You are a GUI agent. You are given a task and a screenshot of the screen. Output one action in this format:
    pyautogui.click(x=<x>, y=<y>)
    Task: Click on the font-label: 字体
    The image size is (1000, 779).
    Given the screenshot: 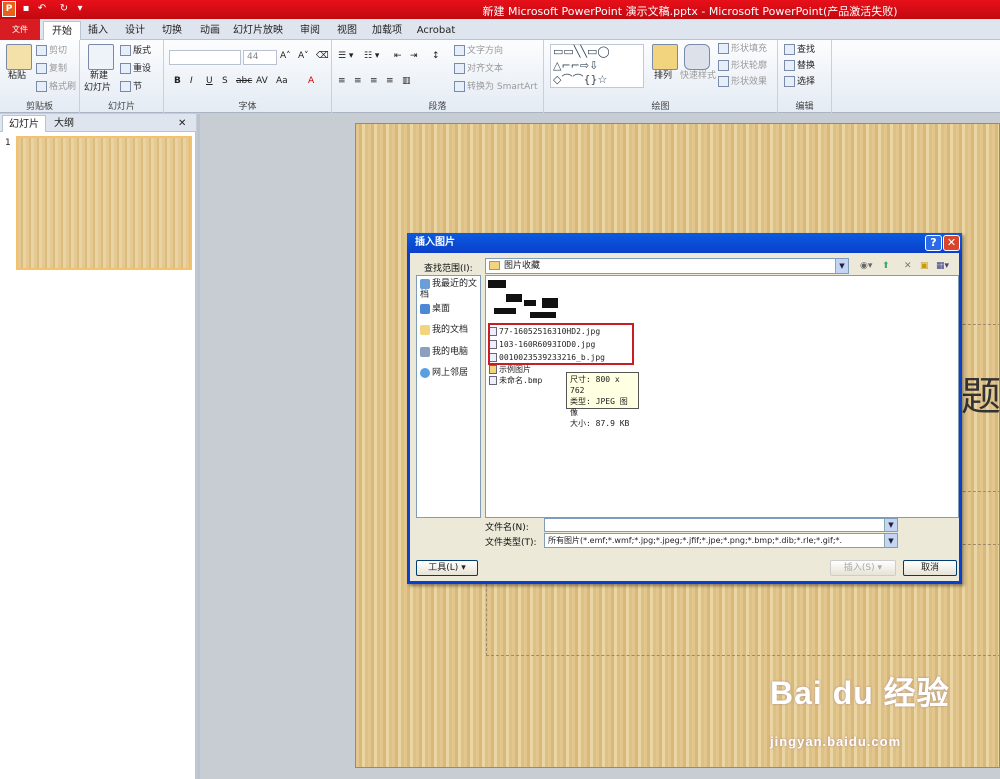 What is the action you would take?
    pyautogui.click(x=247, y=107)
    